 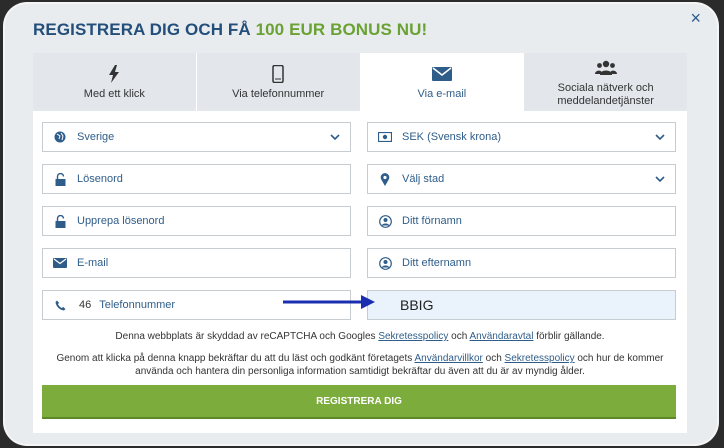 What do you see at coordinates (459, 336) in the screenshot?
I see `and-text: och` at bounding box center [459, 336].